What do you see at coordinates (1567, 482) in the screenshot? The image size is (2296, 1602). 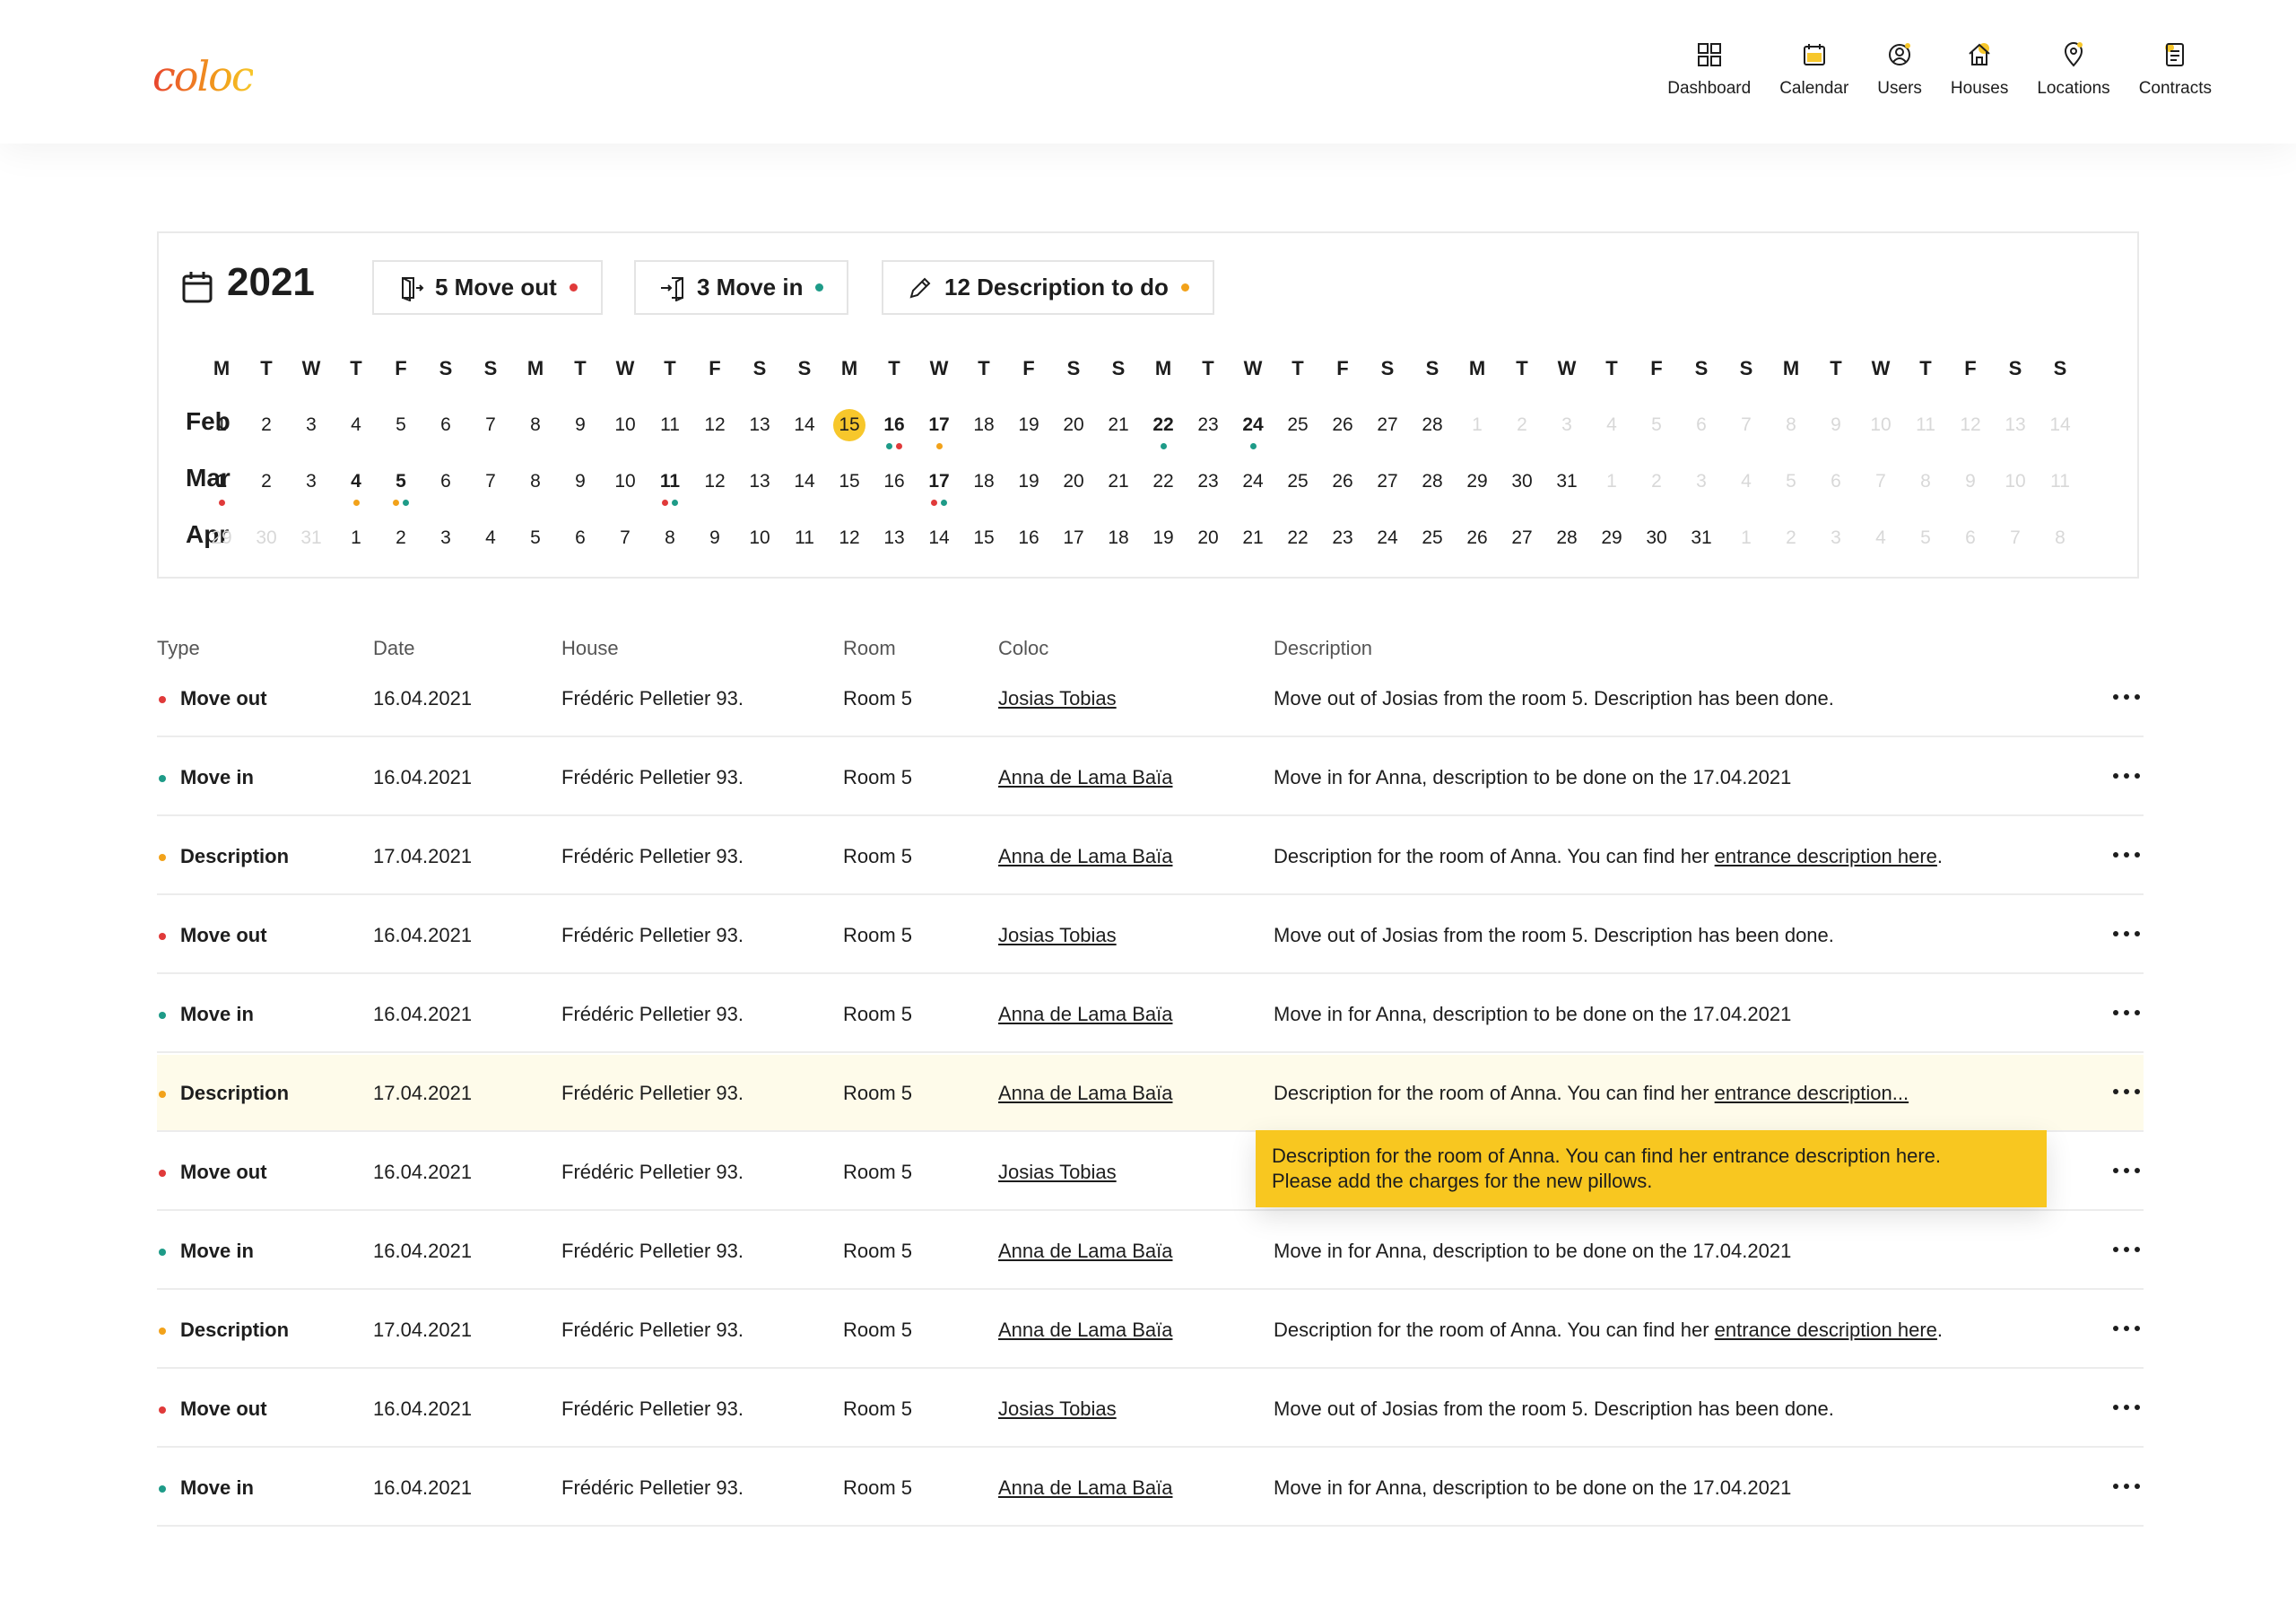 I see `calendar-day: 31` at bounding box center [1567, 482].